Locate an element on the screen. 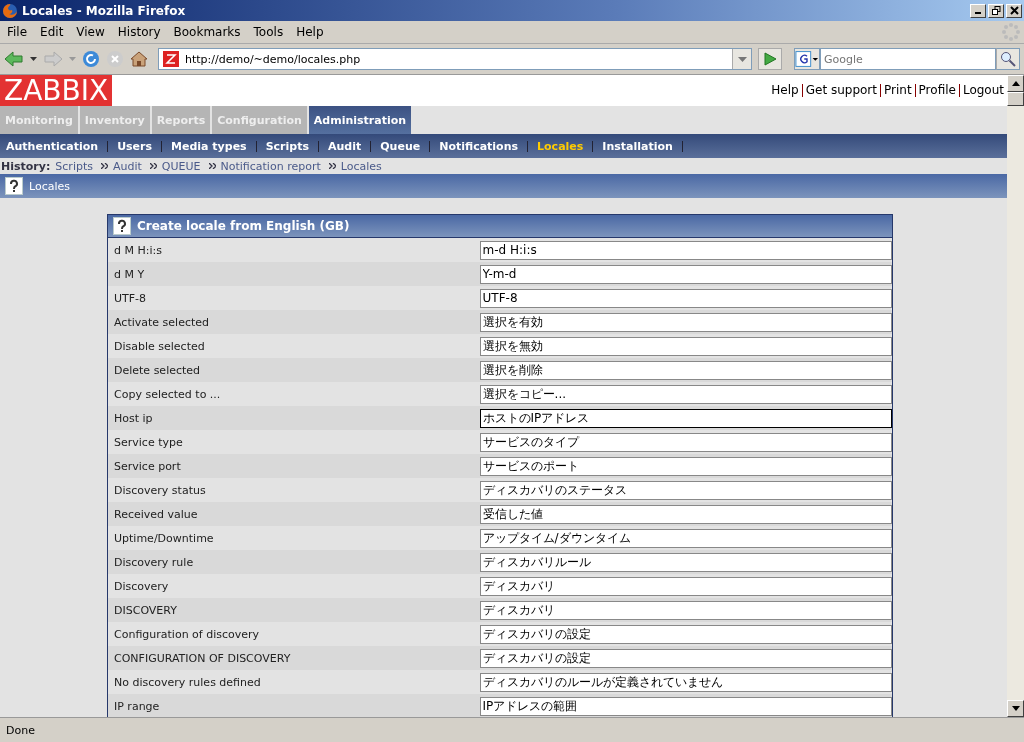  go-button is located at coordinates (770, 59).